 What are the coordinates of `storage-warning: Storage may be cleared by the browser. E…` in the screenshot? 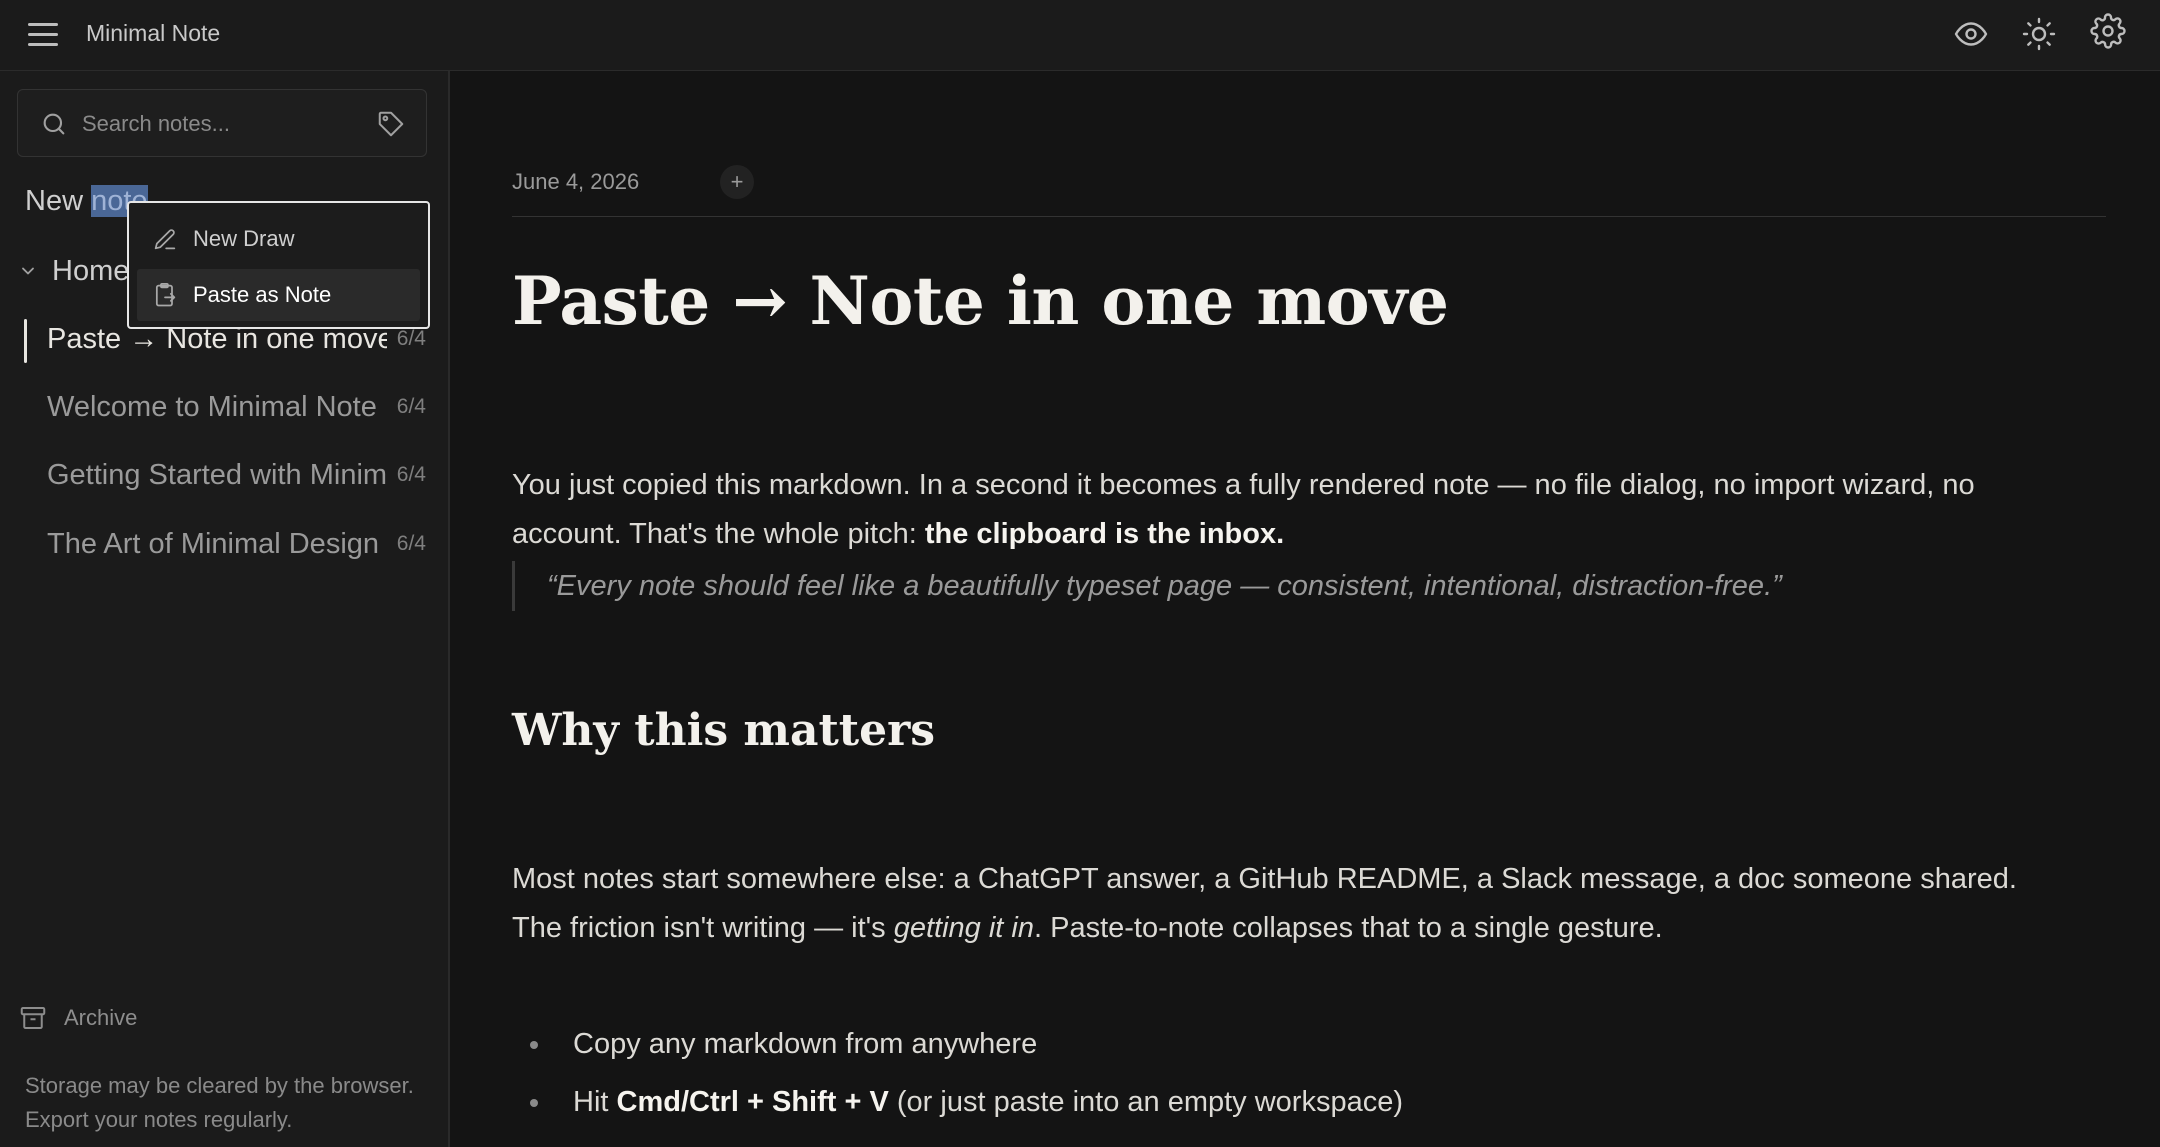 It's located at (219, 1102).